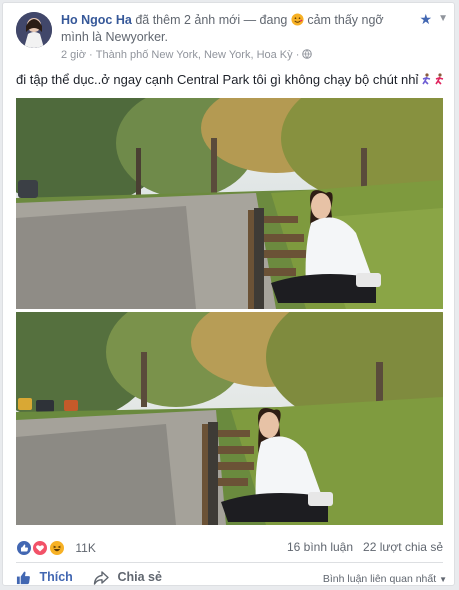 The height and width of the screenshot is (590, 459). I want to click on love-icon, so click(40, 547).